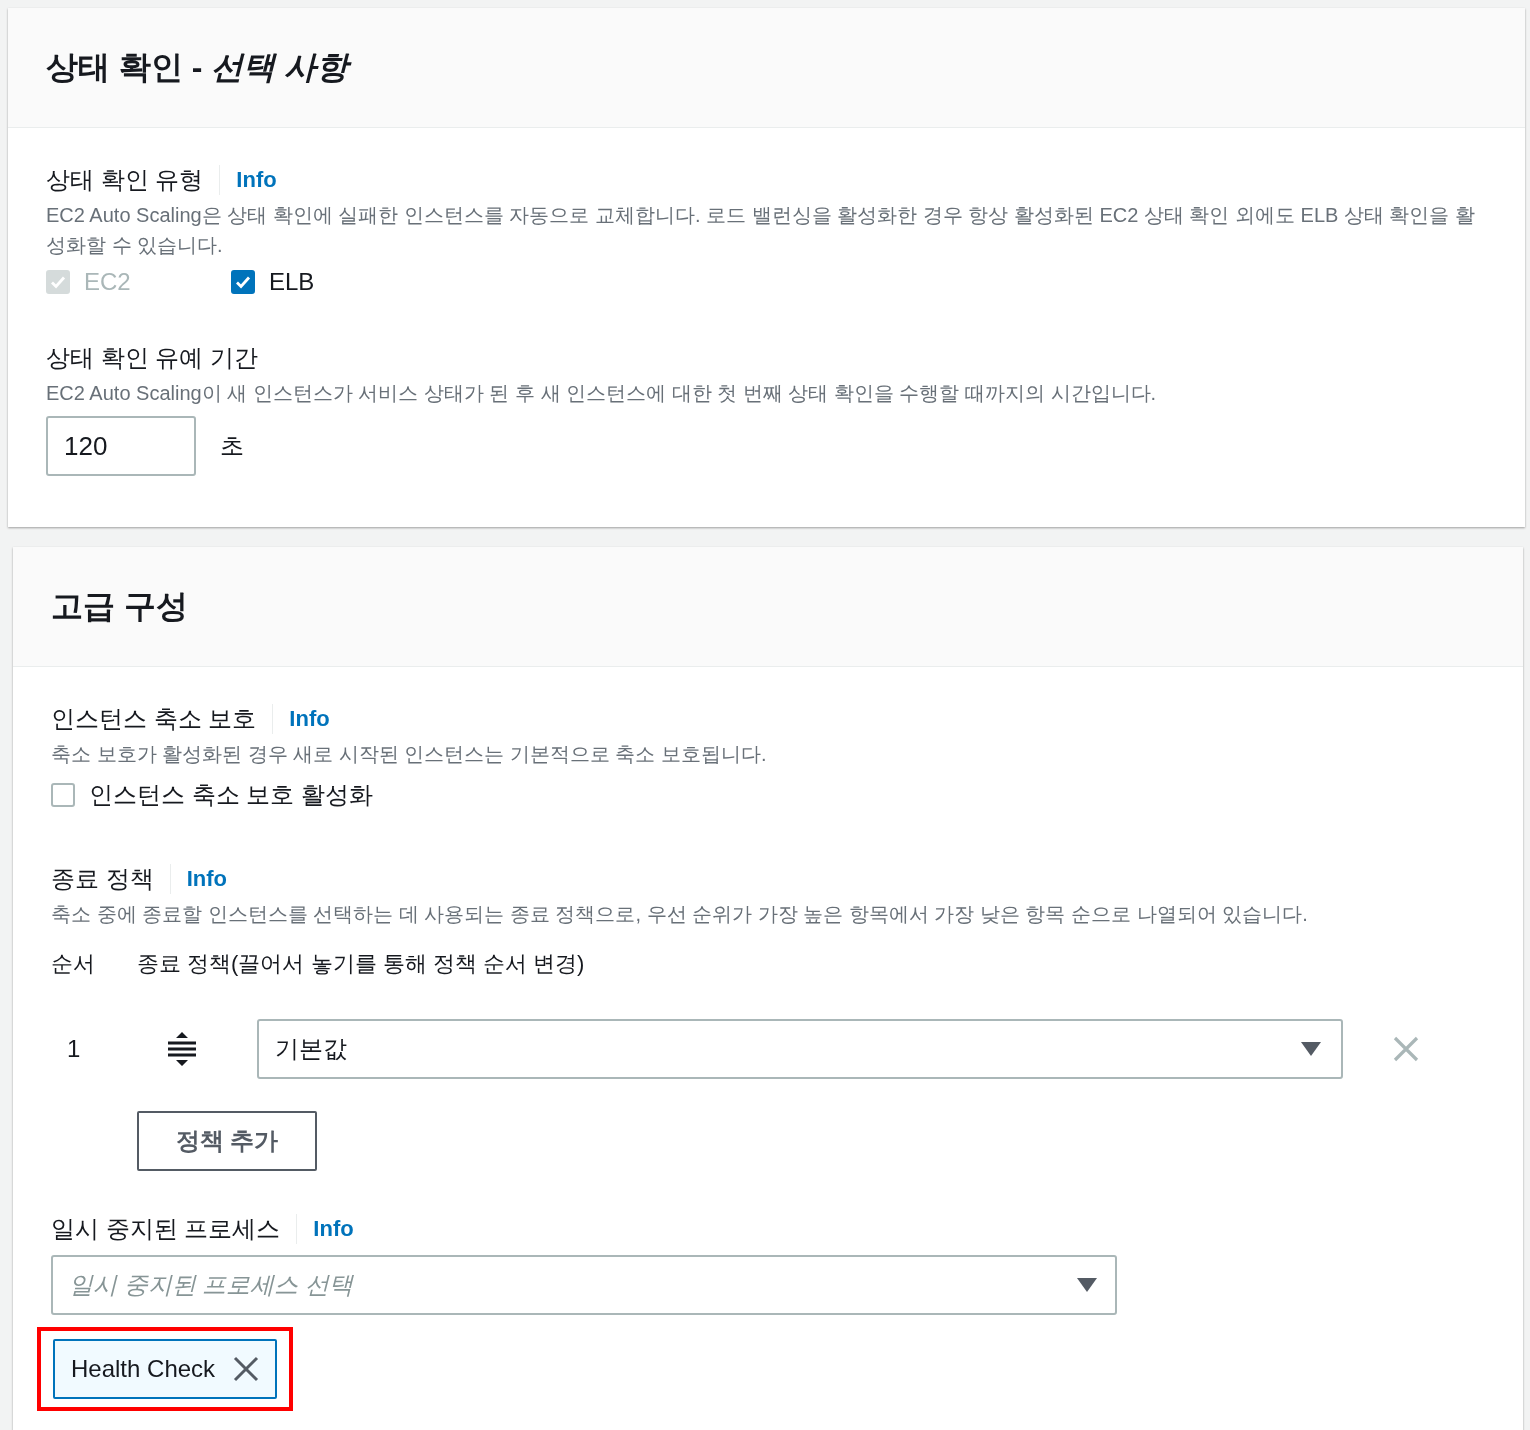 This screenshot has width=1530, height=1430. What do you see at coordinates (143, 1369) in the screenshot?
I see `token-label: Health Check` at bounding box center [143, 1369].